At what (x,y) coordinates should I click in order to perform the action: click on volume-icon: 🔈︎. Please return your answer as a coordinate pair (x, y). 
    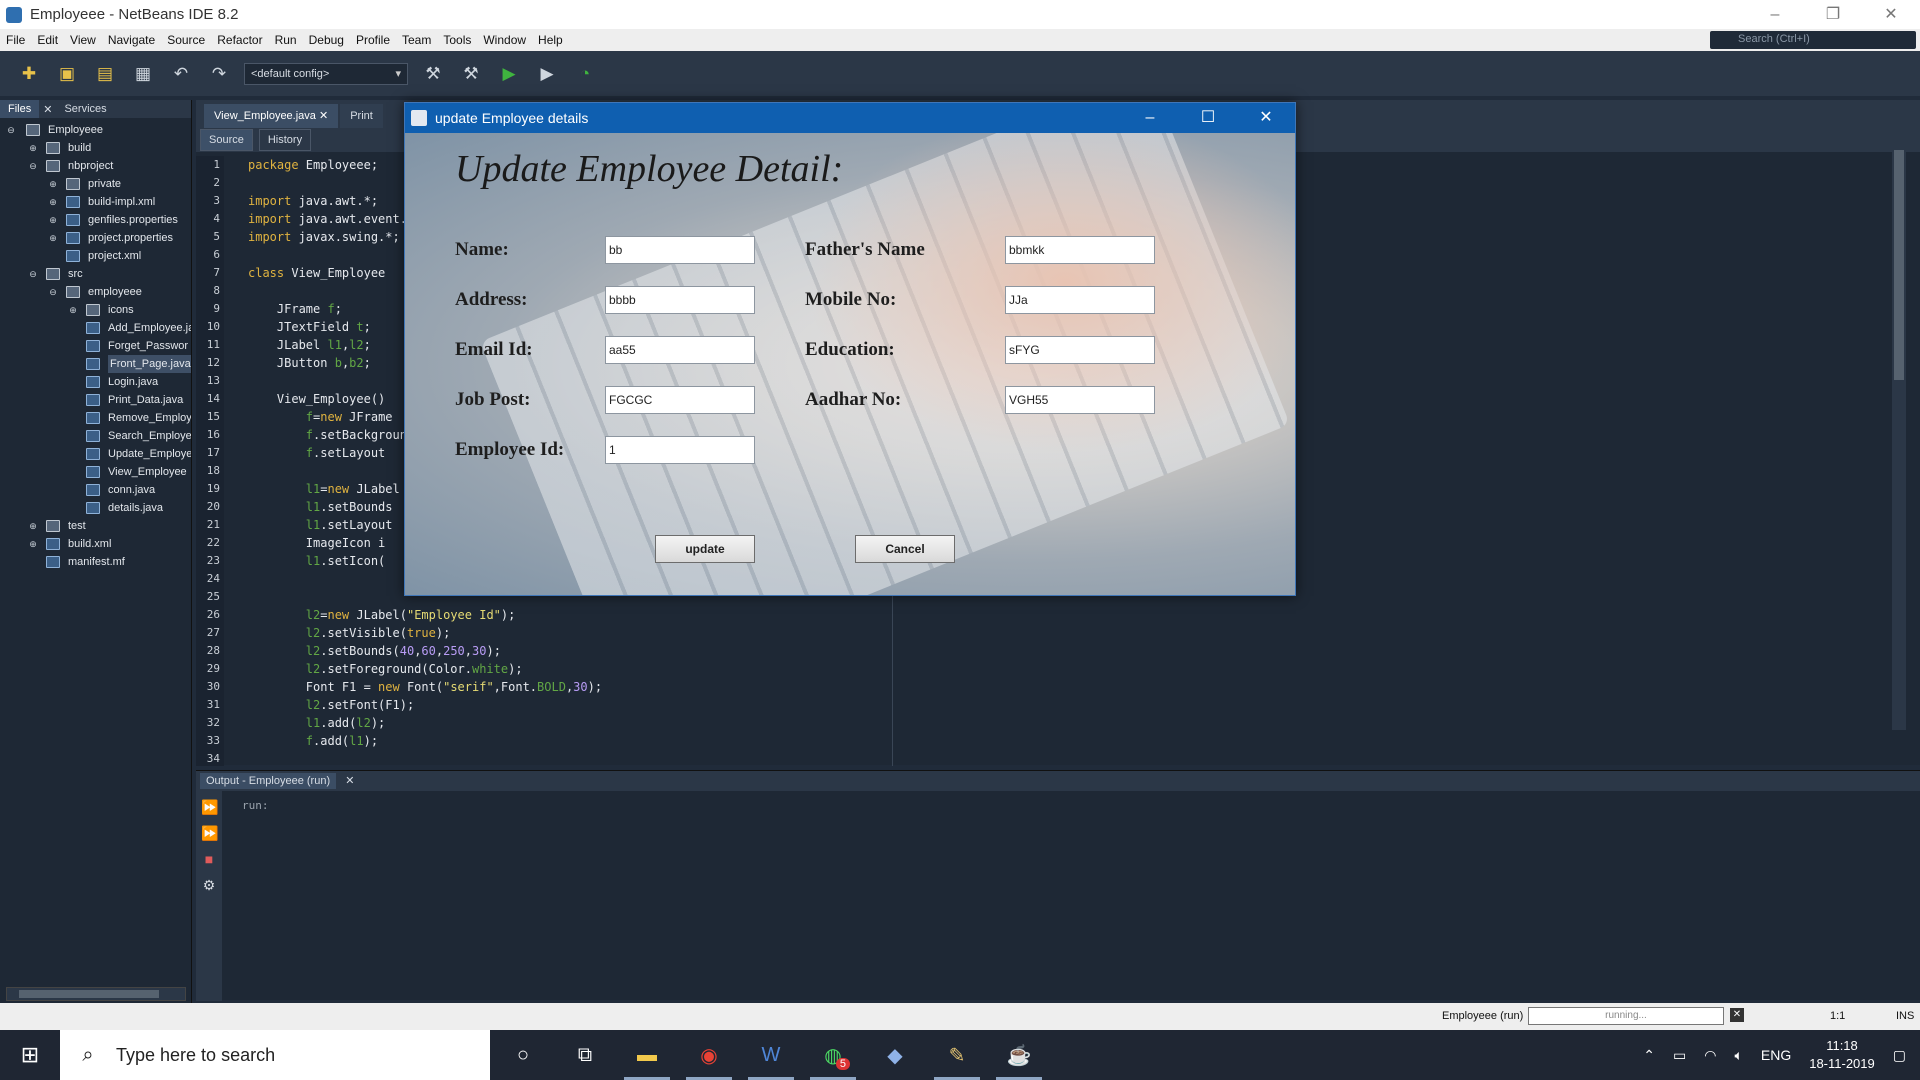
    Looking at the image, I should click on (1738, 1055).